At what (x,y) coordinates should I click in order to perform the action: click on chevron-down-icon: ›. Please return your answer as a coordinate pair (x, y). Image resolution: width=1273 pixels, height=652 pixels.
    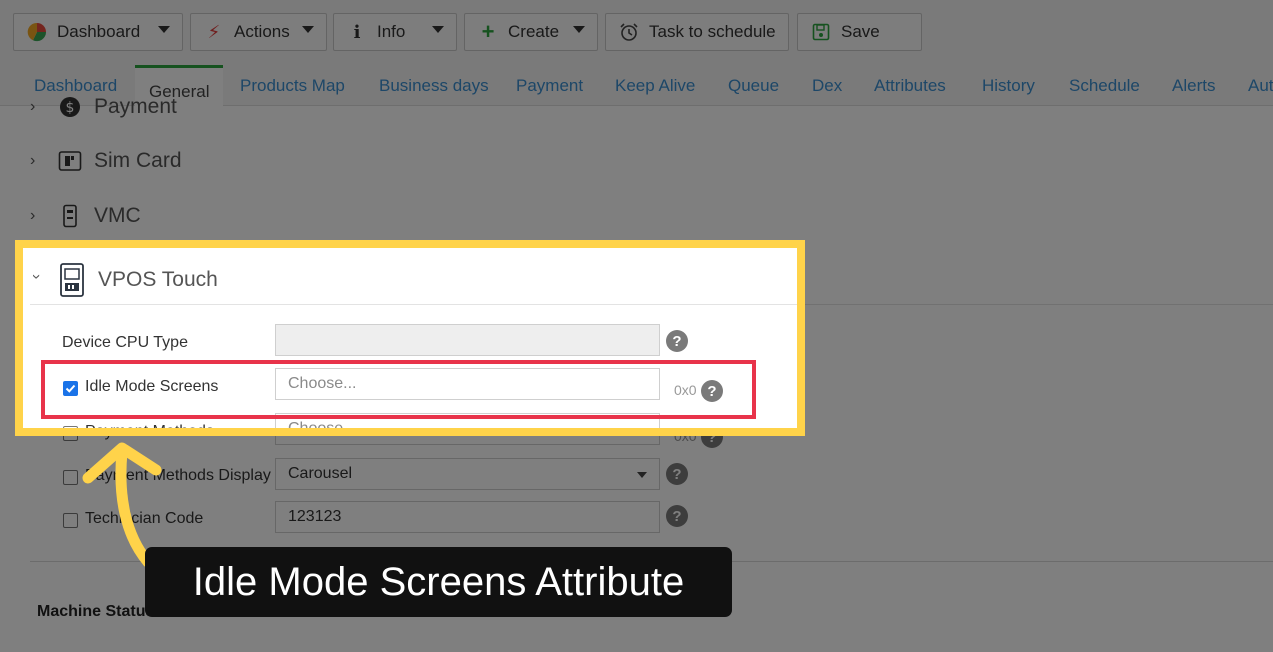
    Looking at the image, I should click on (36, 277).